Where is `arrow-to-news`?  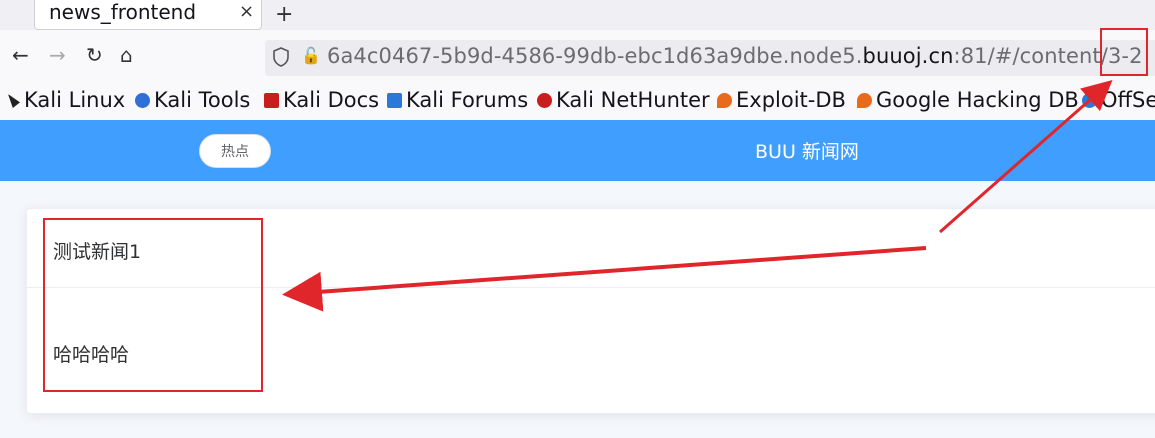 arrow-to-news is located at coordinates (604, 279).